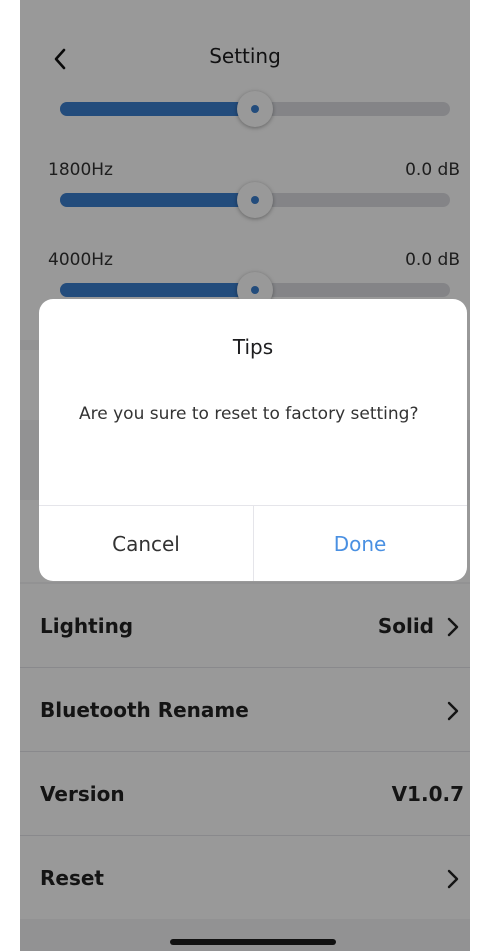  I want to click on dialog-button-bar: Cancel Done, so click(253, 543).